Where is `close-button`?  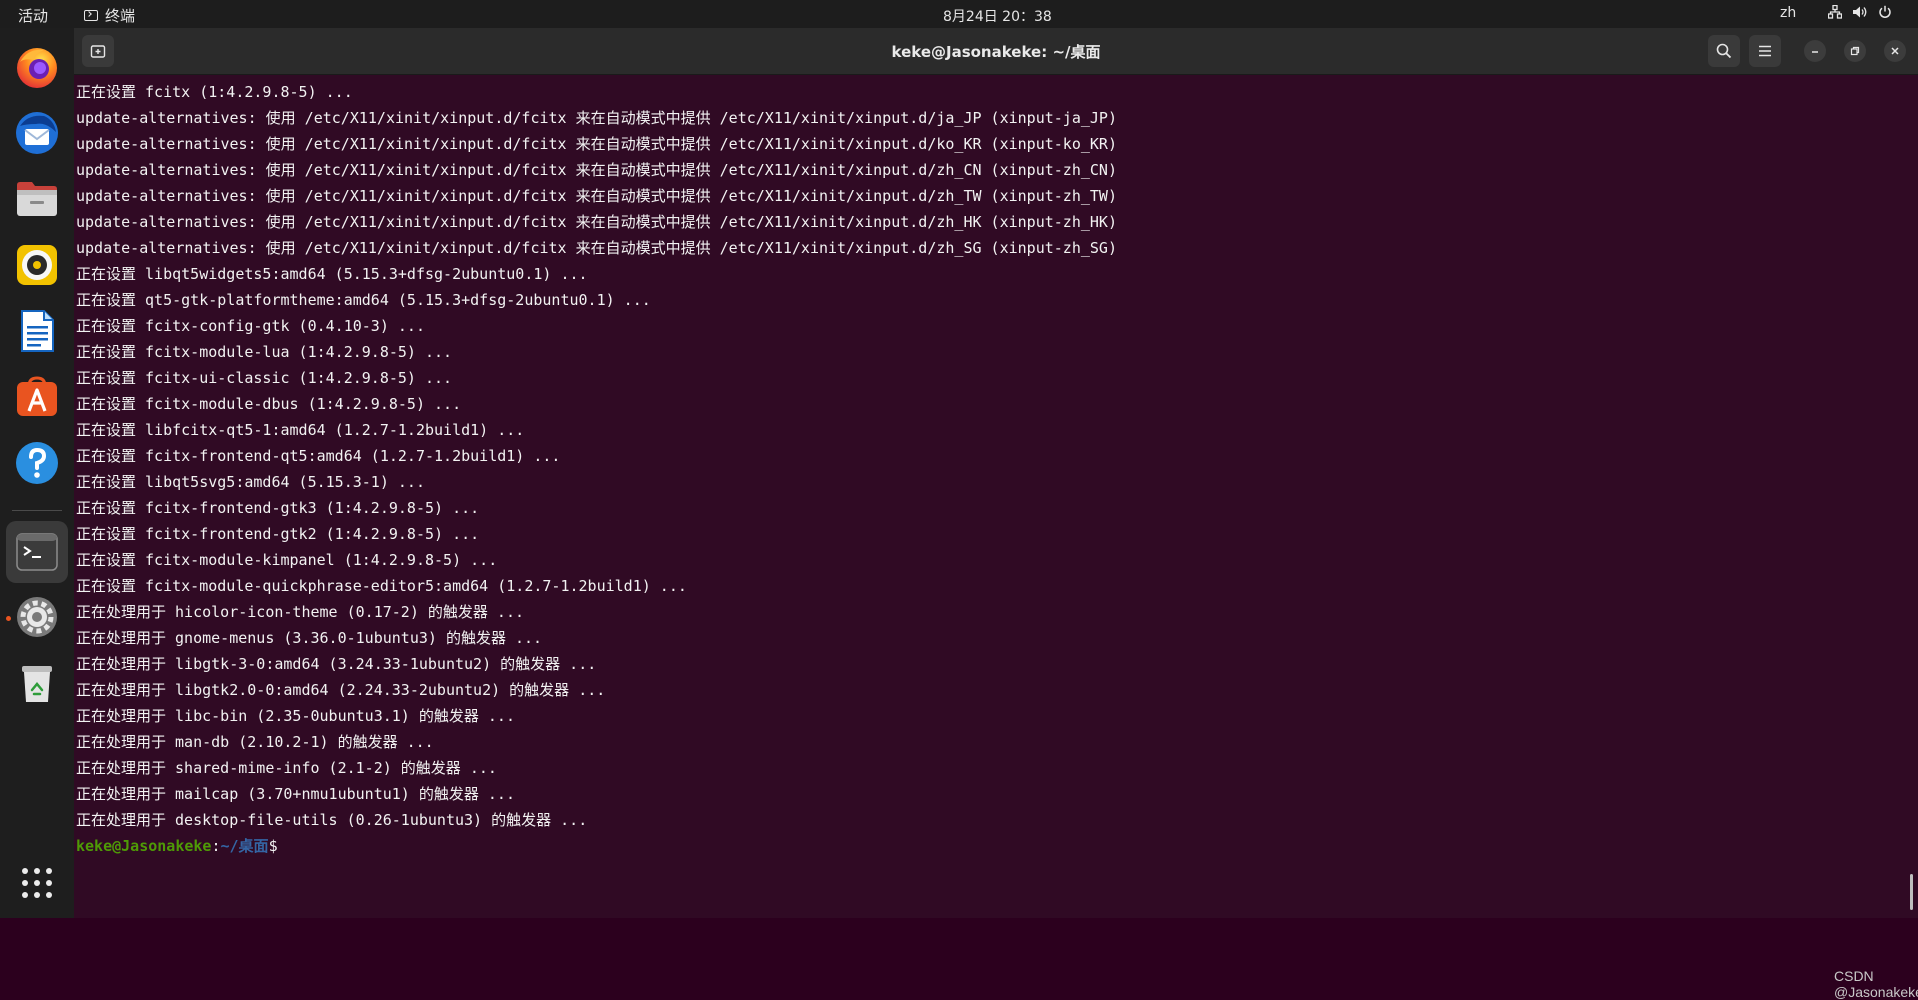 close-button is located at coordinates (1895, 51).